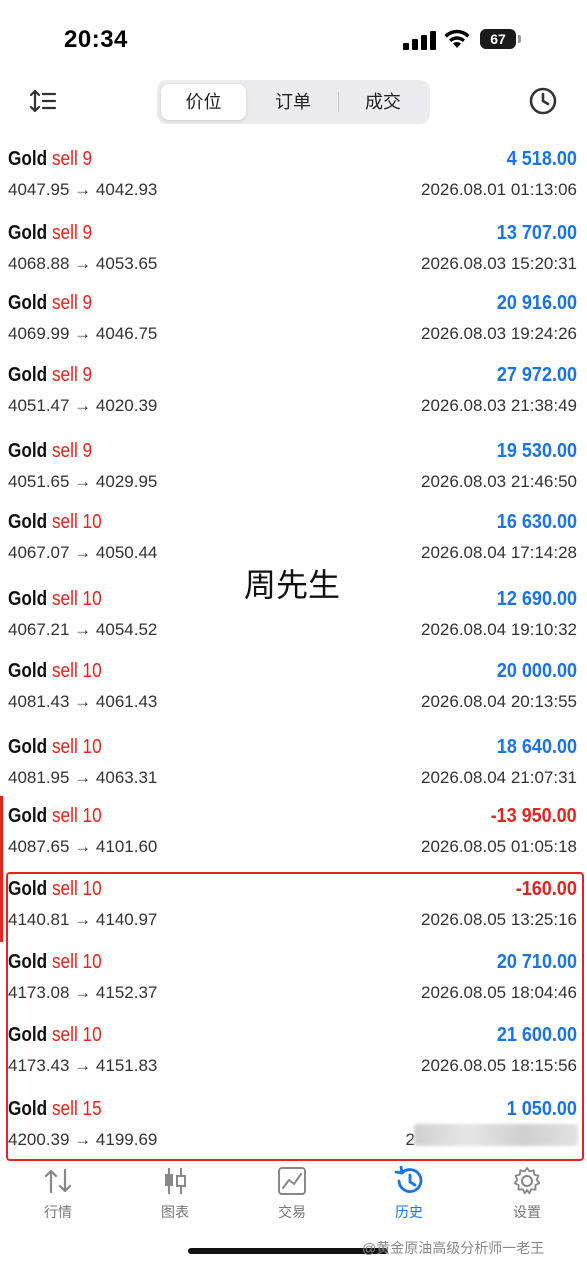 The image size is (587, 1266). What do you see at coordinates (39, 1065) in the screenshot?
I see `open-price: 4173.43` at bounding box center [39, 1065].